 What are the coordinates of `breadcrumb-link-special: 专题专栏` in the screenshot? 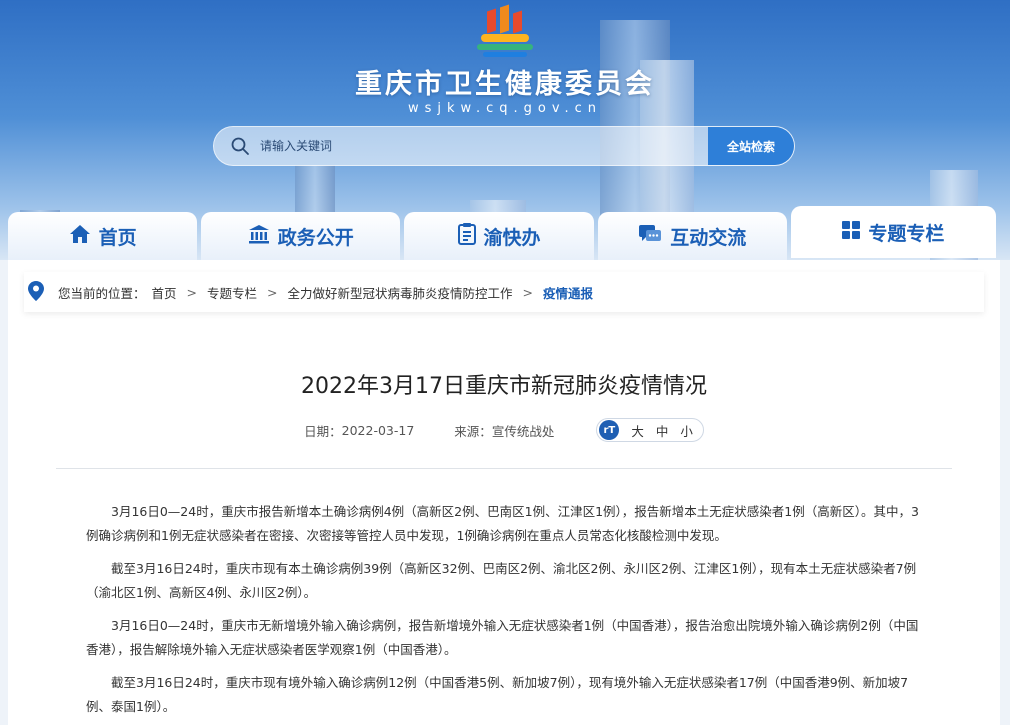 It's located at (232, 292).